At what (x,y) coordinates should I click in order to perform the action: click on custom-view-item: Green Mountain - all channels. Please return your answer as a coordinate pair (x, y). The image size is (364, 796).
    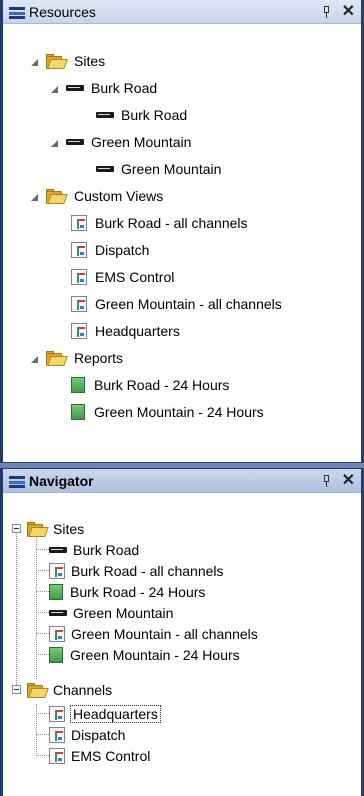
    Looking at the image, I should click on (176, 303).